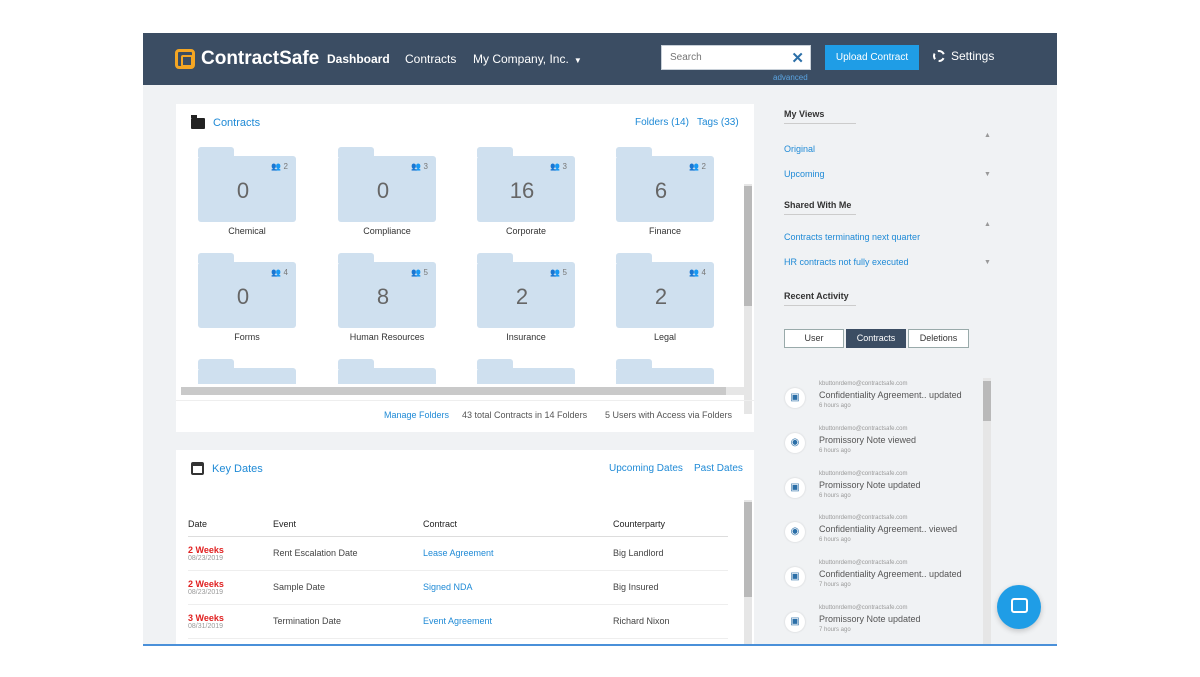 The height and width of the screenshot is (677, 1200). What do you see at coordinates (938, 338) in the screenshot?
I see `tab-deletions: Deletions` at bounding box center [938, 338].